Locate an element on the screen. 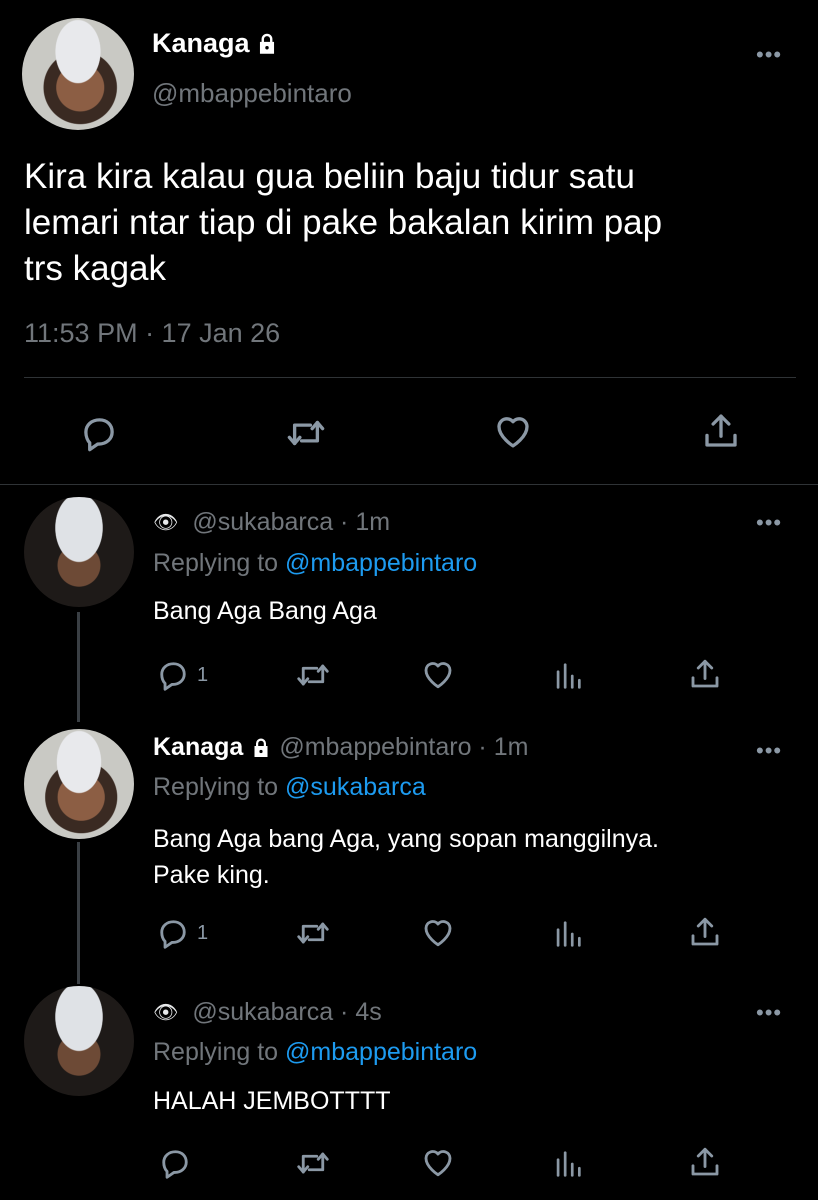 The width and height of the screenshot is (818, 1200). reply-text: HALAH JEMBOTTTT is located at coordinates (272, 1101).